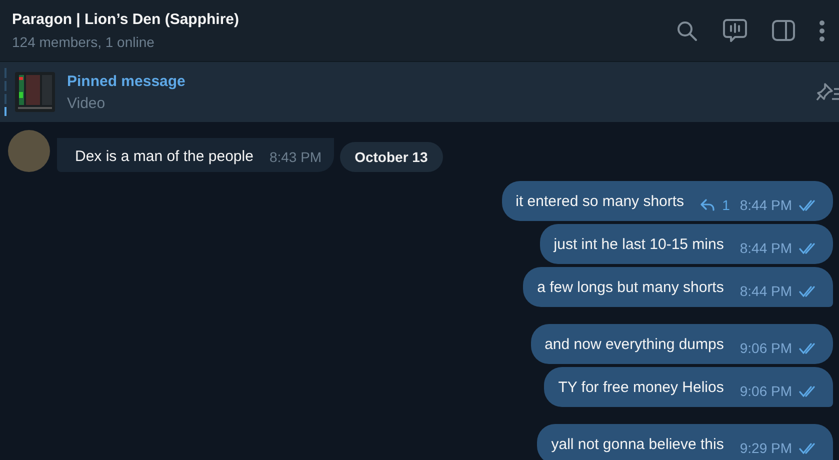 The image size is (839, 460). I want to click on message-time: 8:43 PM, so click(295, 157).